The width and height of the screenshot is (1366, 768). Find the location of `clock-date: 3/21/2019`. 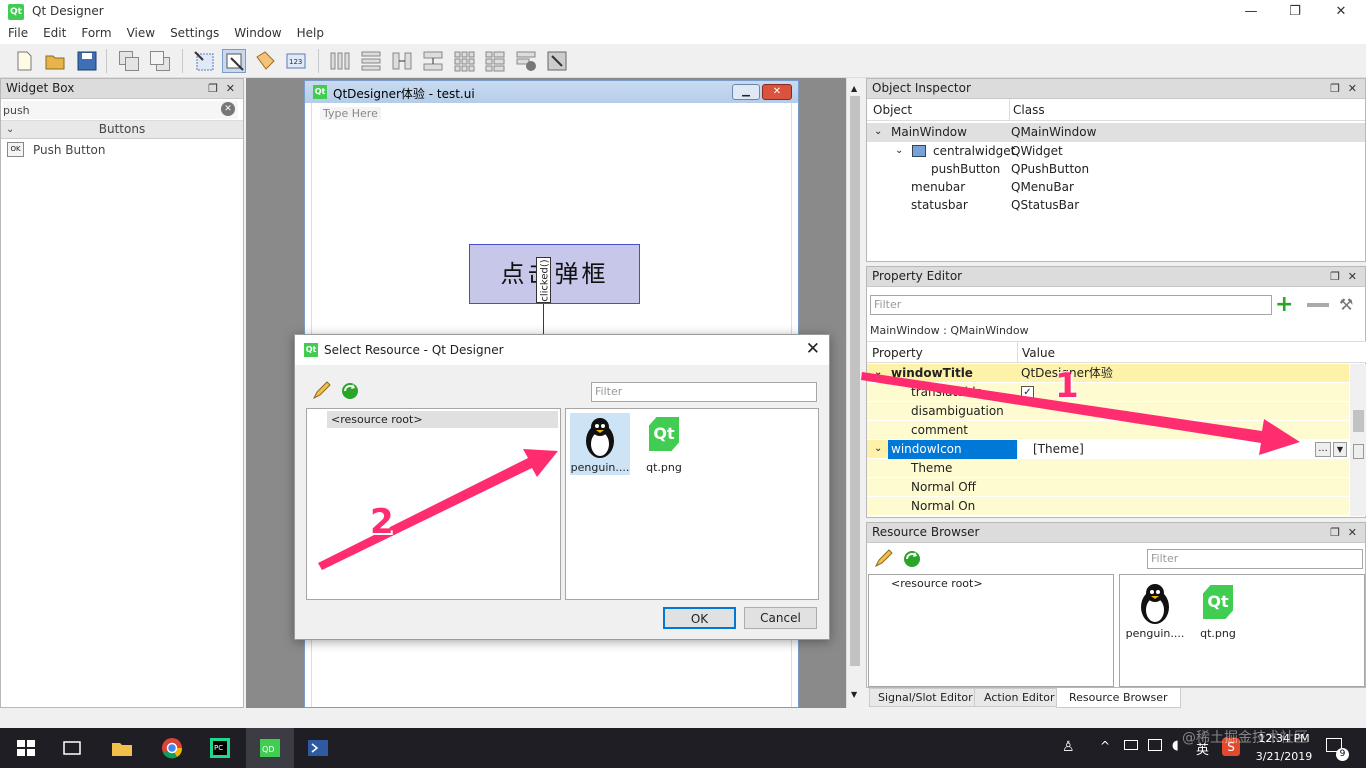

clock-date: 3/21/2019 is located at coordinates (1284, 756).